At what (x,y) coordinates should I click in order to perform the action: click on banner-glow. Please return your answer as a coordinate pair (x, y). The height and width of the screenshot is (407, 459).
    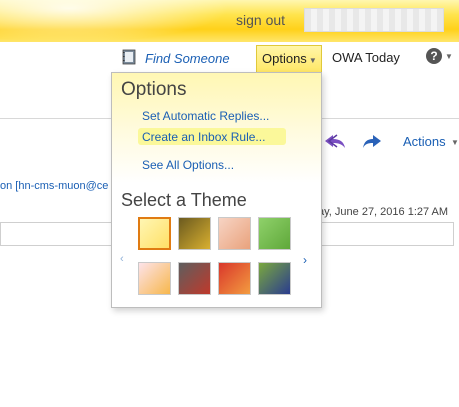
    Looking at the image, I should click on (115, 21).